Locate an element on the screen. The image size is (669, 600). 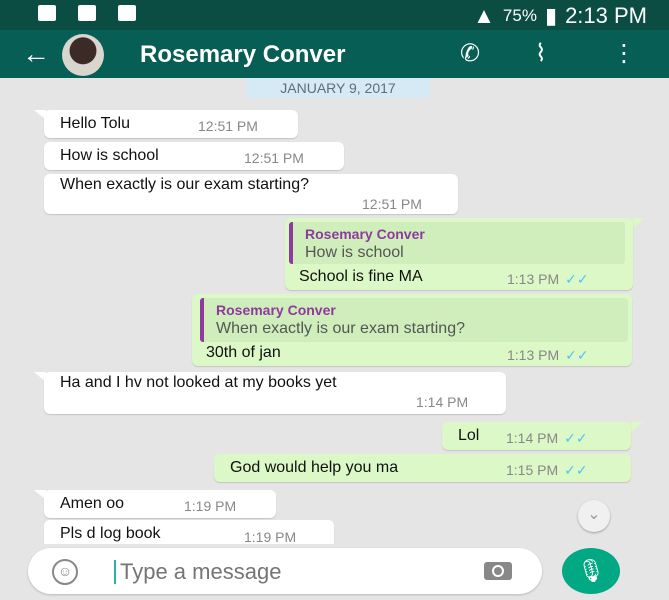
microphone-icon: 🎙 is located at coordinates (591, 570).